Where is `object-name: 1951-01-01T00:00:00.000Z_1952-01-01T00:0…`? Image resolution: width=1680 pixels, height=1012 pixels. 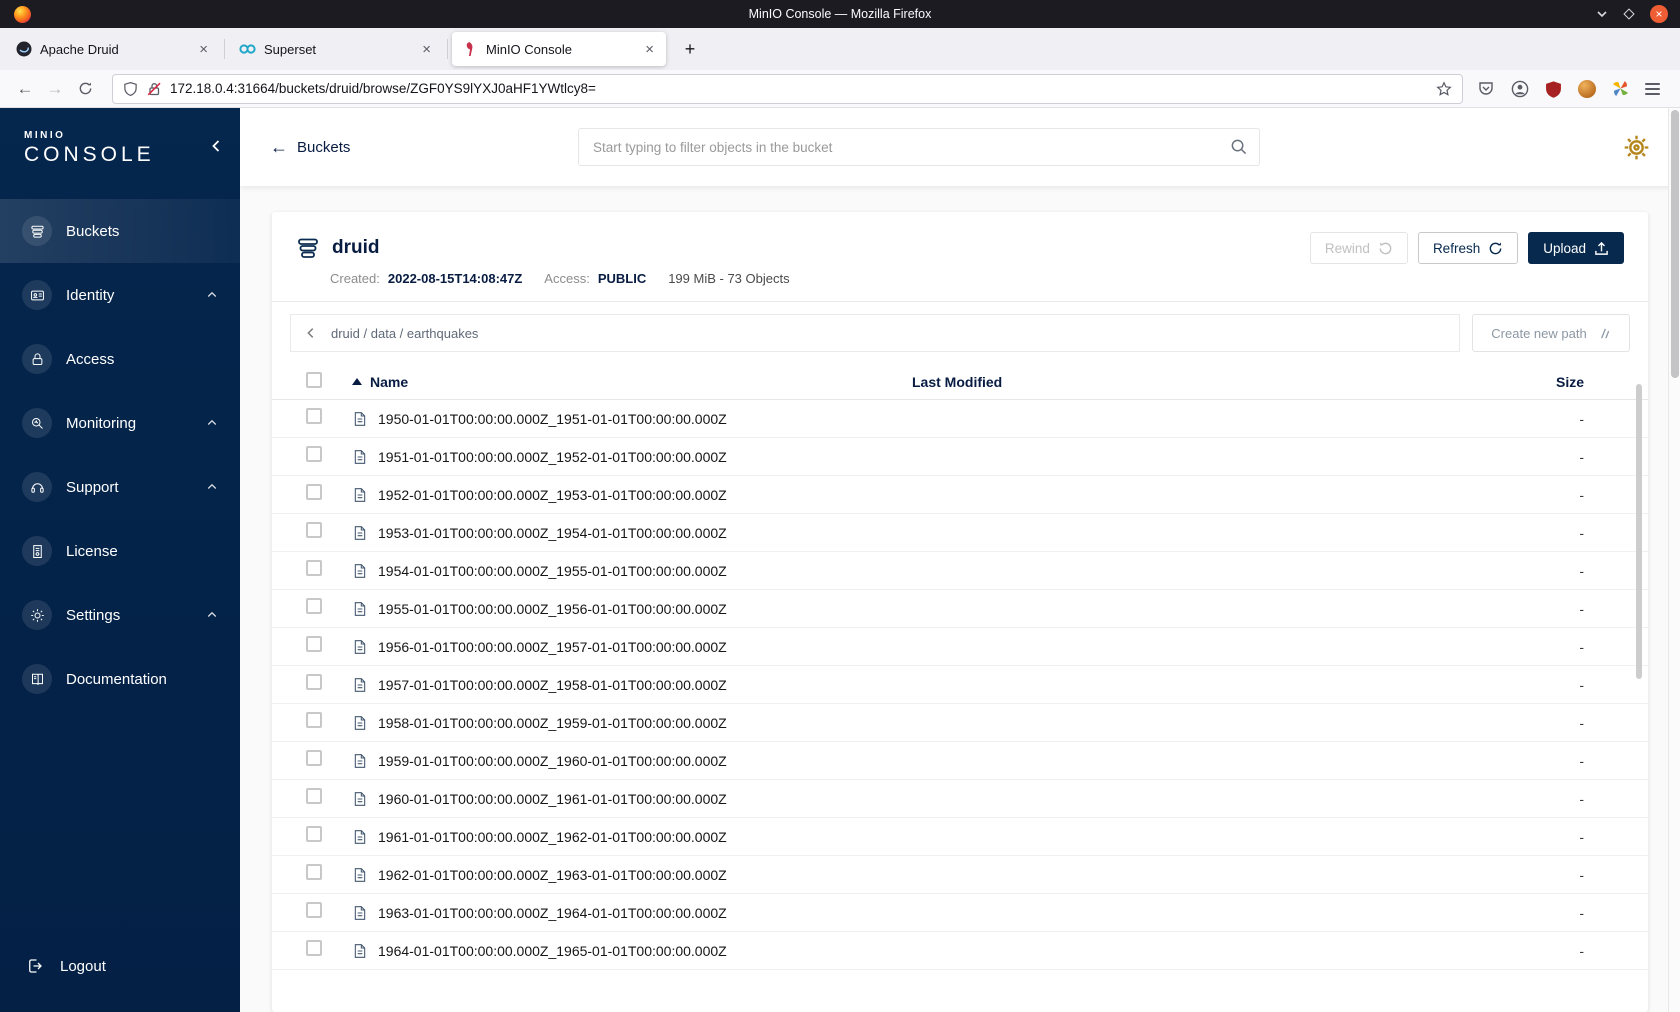
object-name: 1951-01-01T00:00:00.000Z_1952-01-01T00:0… is located at coordinates (552, 457).